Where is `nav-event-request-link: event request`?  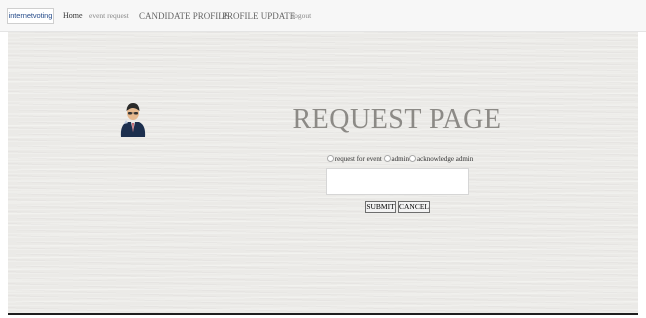
nav-event-request-link: event request is located at coordinates (109, 15).